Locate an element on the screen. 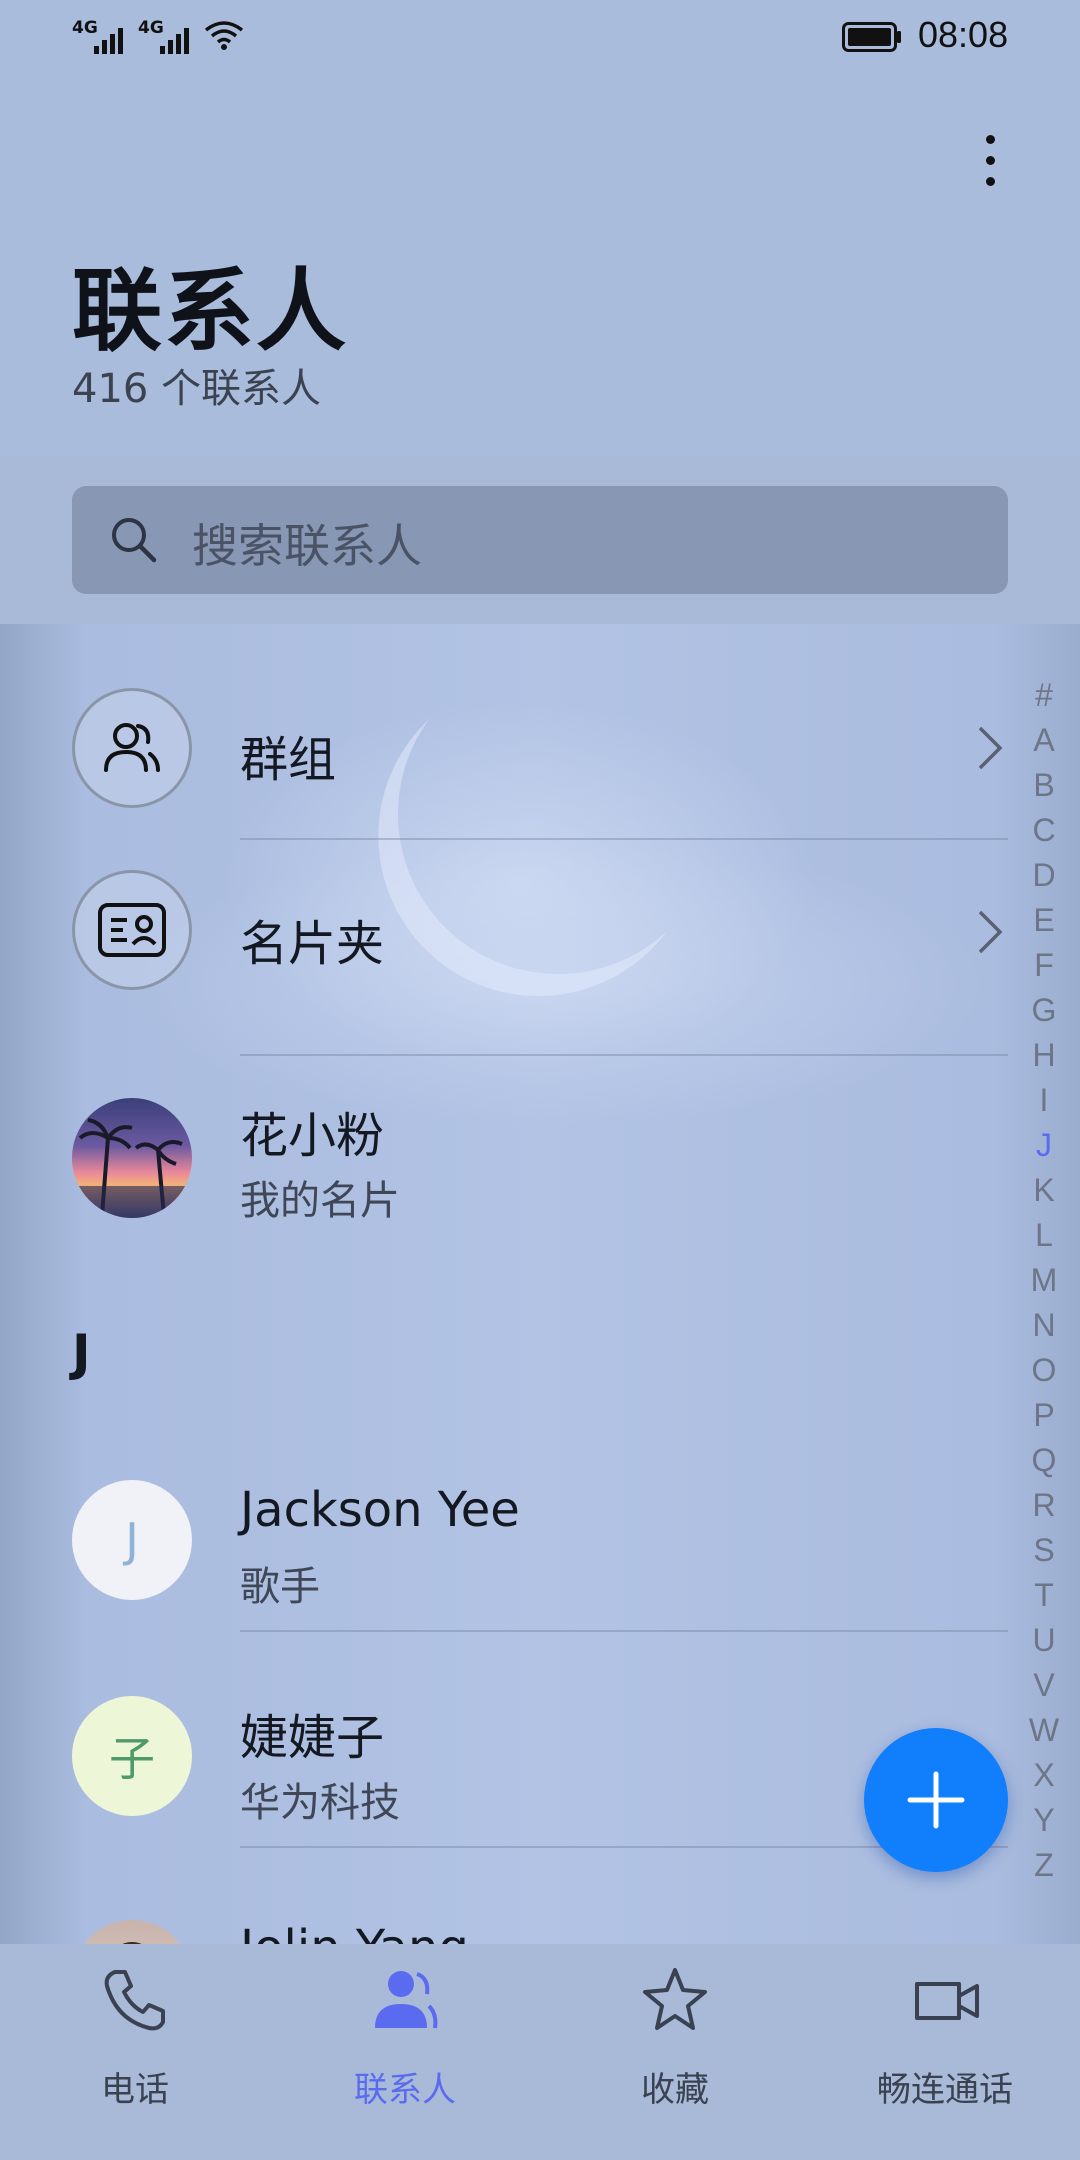  alphabet-letter-b: B is located at coordinates (1044, 785).